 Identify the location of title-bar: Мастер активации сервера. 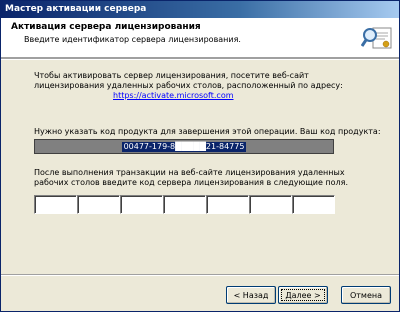
(200, 9).